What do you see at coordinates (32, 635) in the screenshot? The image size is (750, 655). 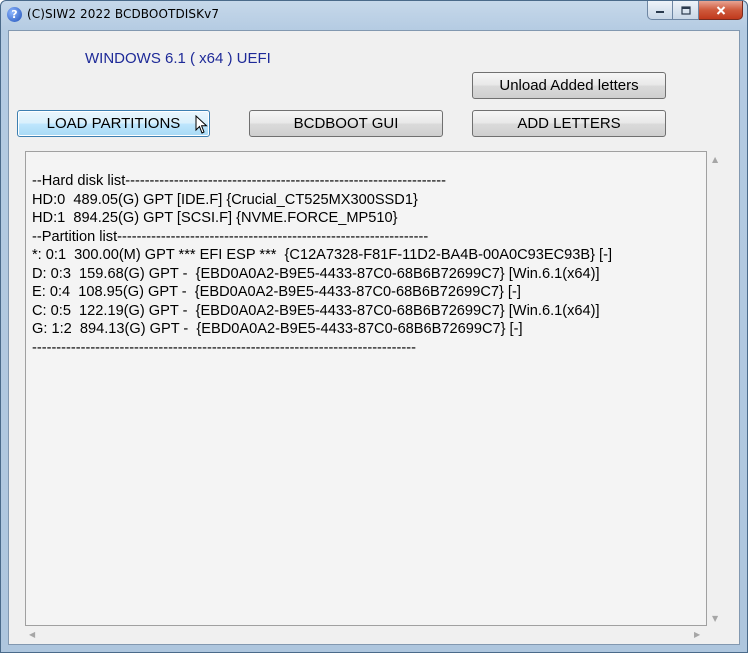 I see `scroll-left-icon: ◀` at bounding box center [32, 635].